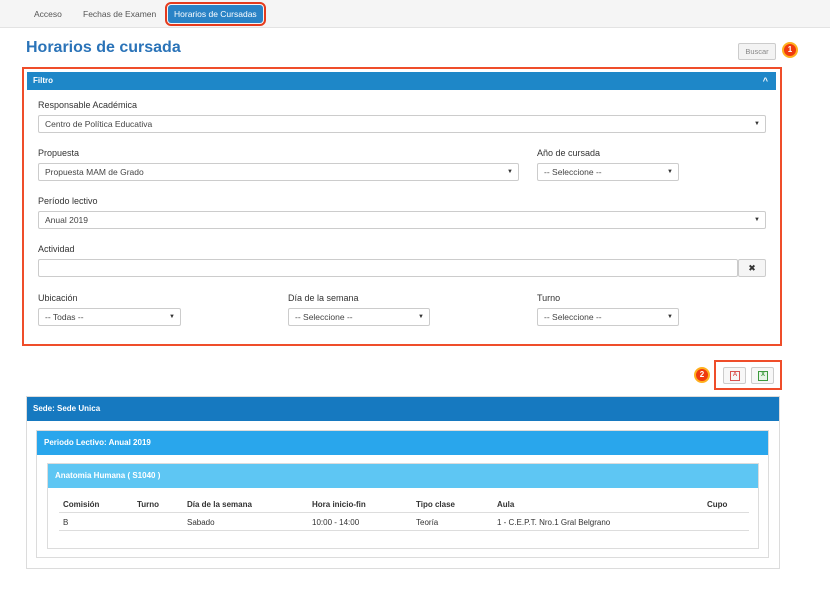 This screenshot has height=602, width=830. I want to click on close-icon: ✖, so click(752, 268).